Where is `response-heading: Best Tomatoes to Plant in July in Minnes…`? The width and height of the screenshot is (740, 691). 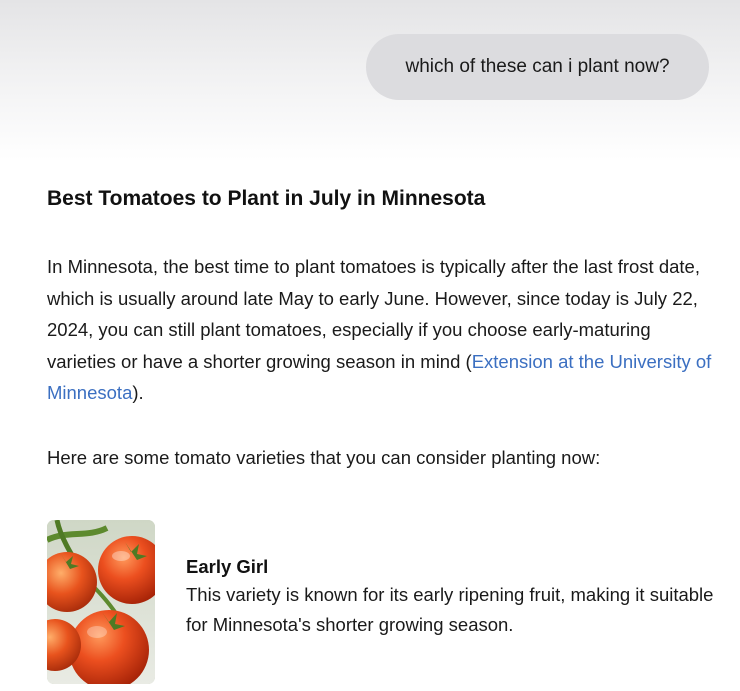 response-heading: Best Tomatoes to Plant in July in Minnes… is located at coordinates (266, 198).